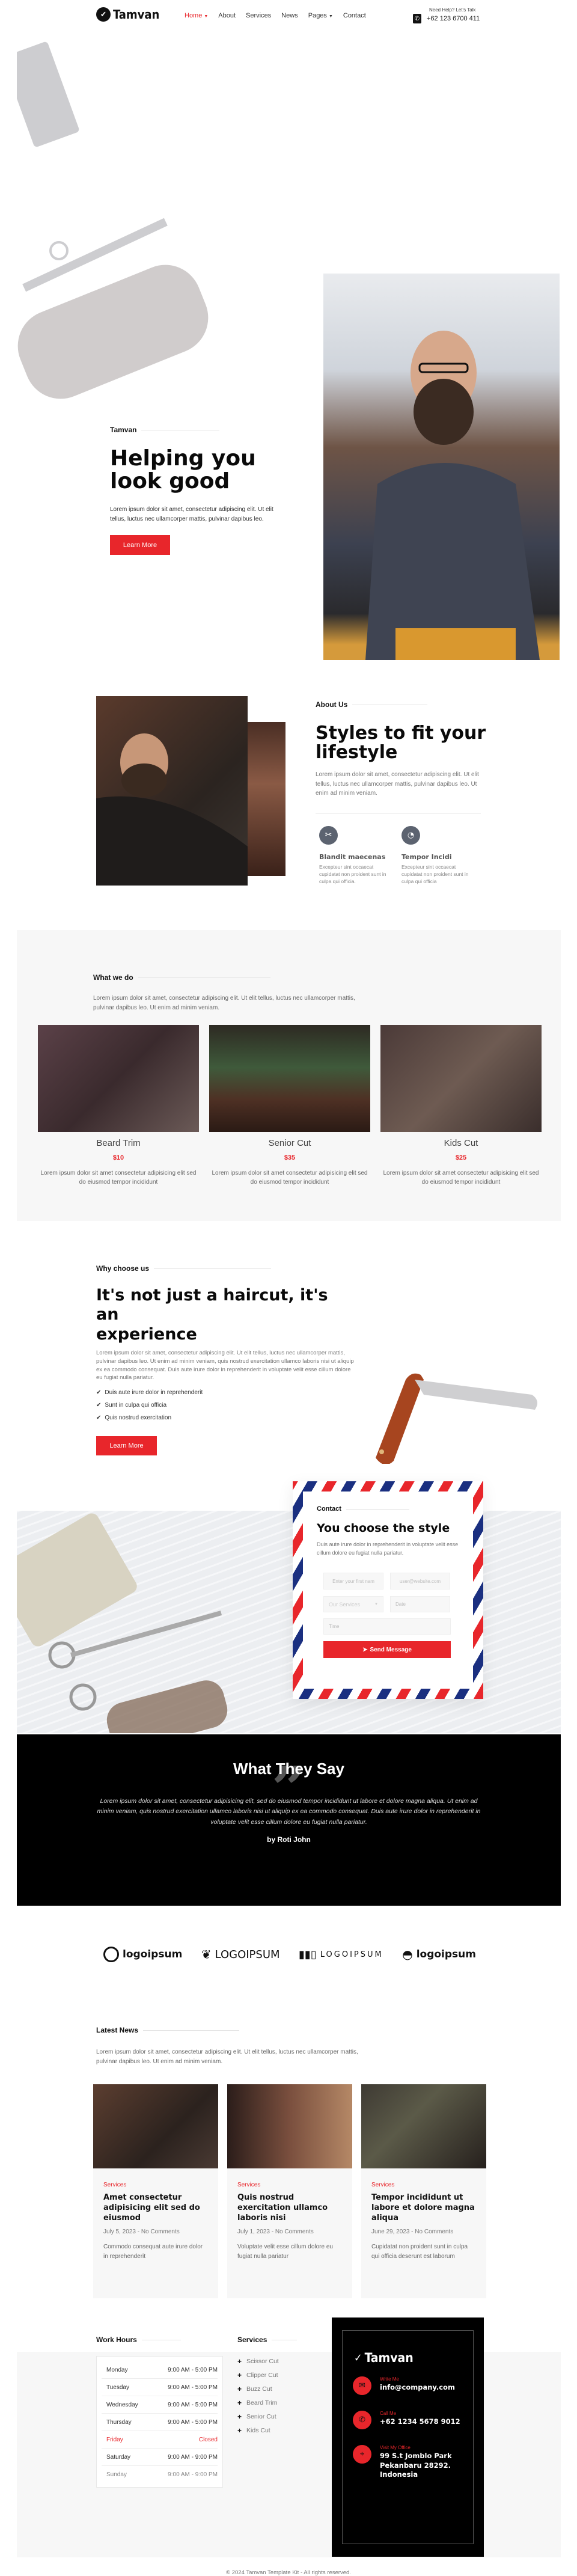 This screenshot has width=577, height=2576. I want to click on footer-service-link: + Buzz Cut, so click(267, 2389).